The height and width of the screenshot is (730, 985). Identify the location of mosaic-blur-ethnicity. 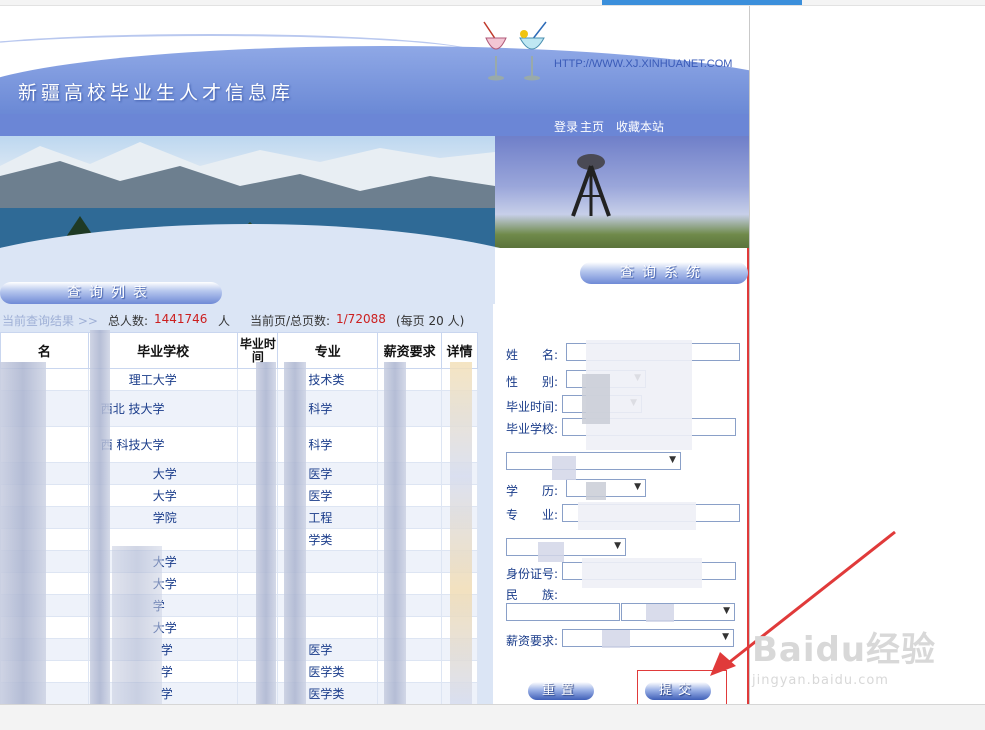
(660, 613).